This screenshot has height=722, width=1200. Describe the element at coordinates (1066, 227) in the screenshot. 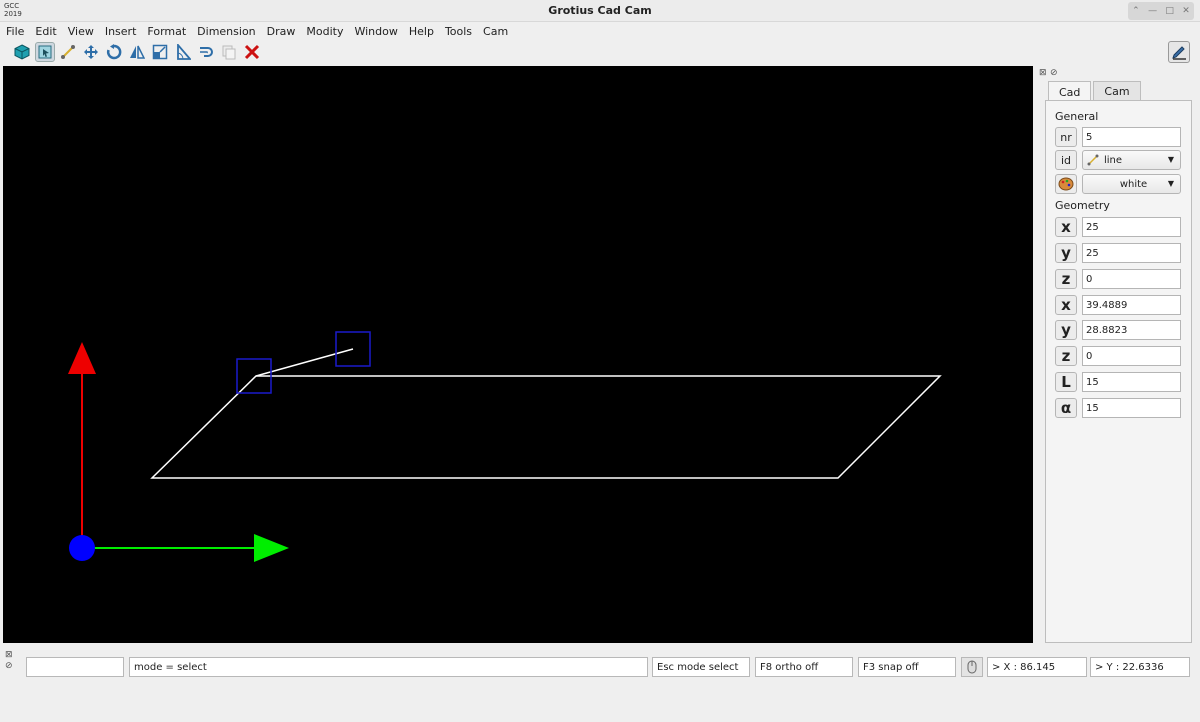

I see `start-x-icon: x` at that location.